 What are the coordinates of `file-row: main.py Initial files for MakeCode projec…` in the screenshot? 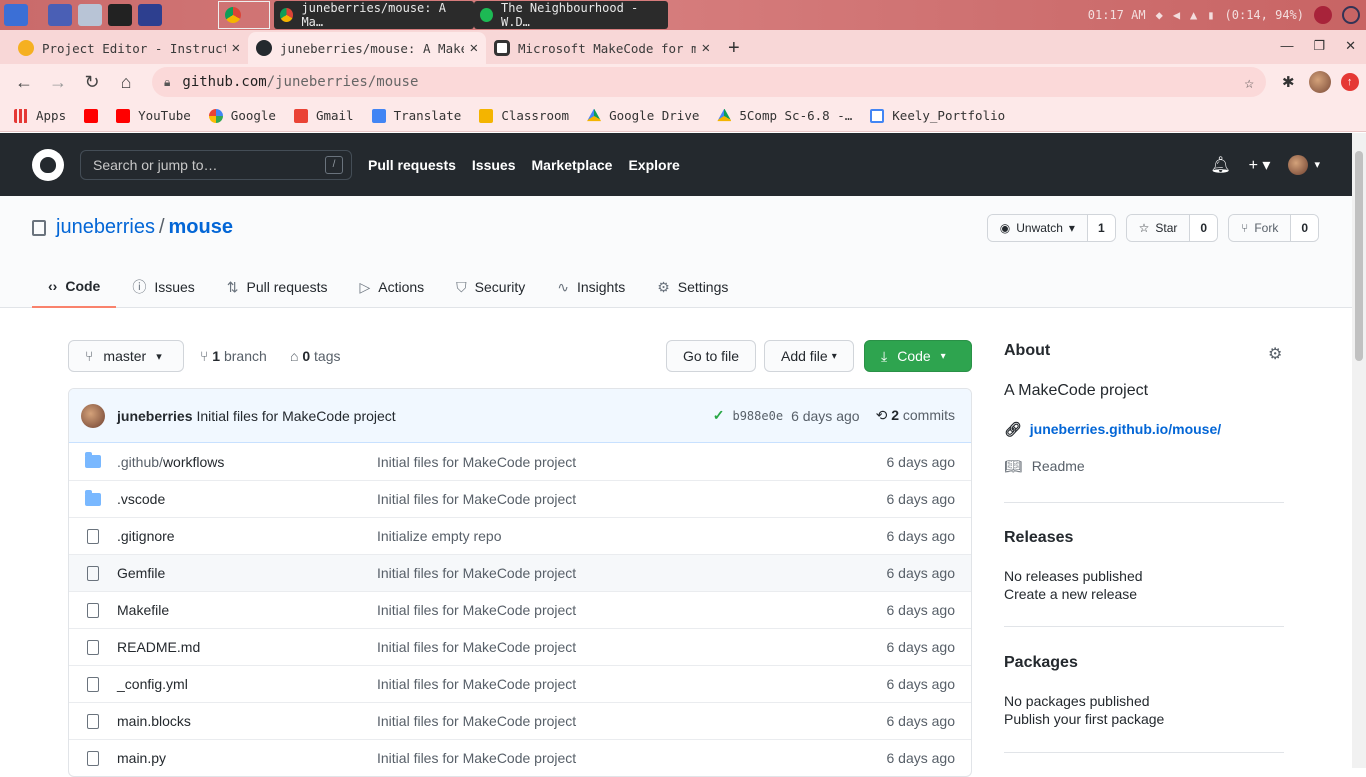 It's located at (520, 757).